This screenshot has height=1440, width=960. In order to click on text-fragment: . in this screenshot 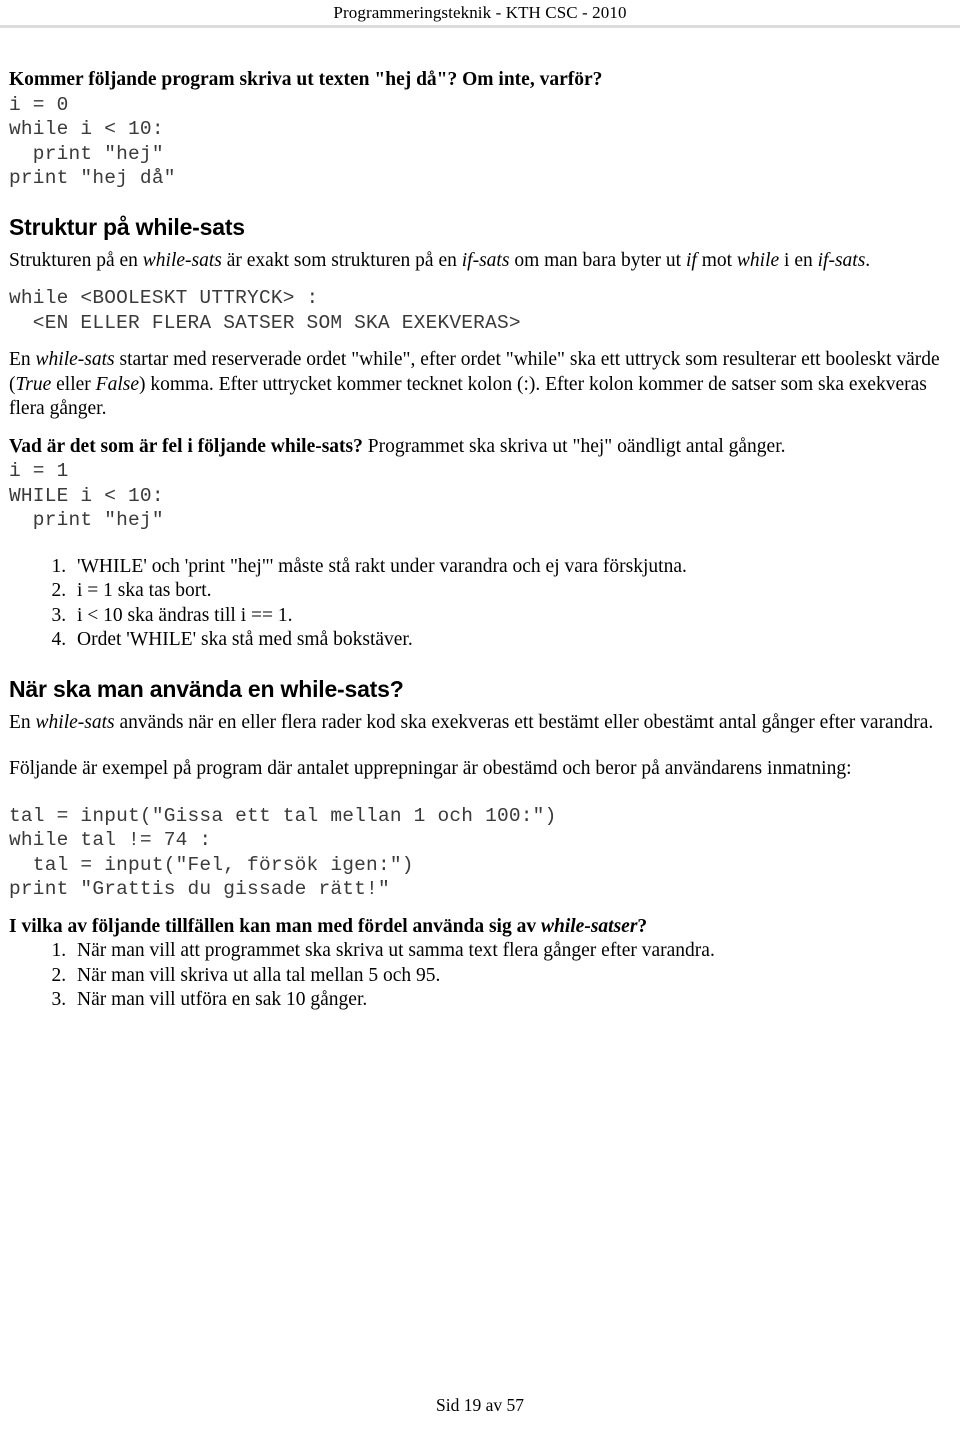, I will do `click(868, 260)`.